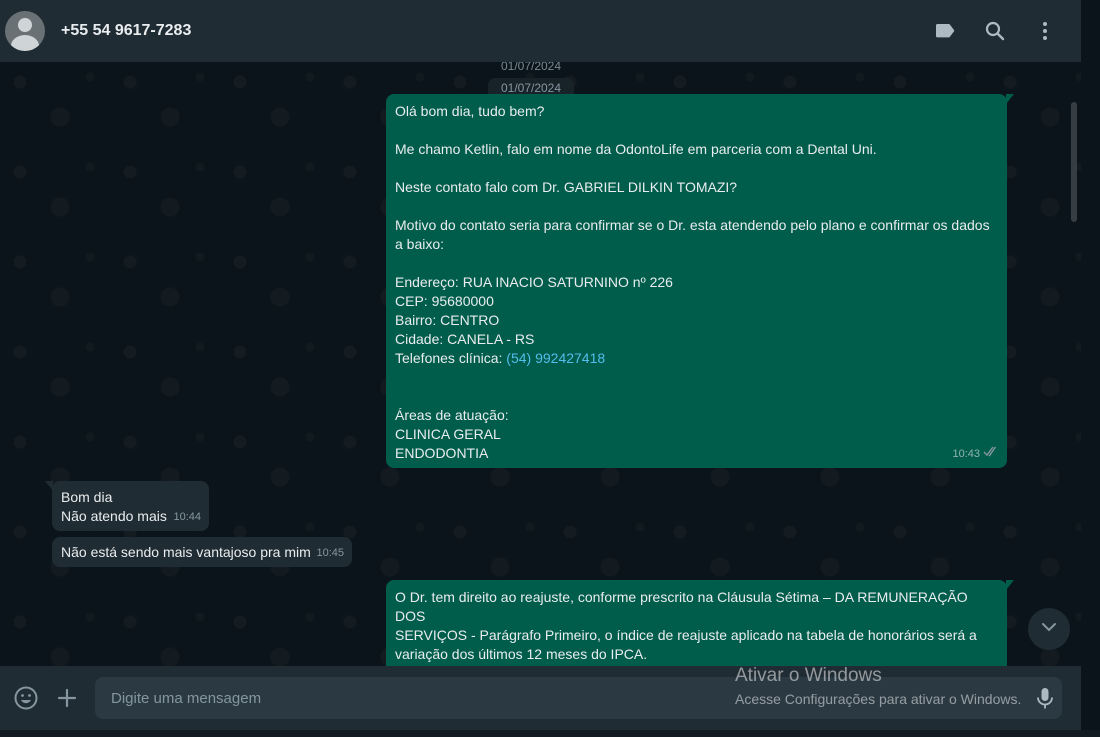 The height and width of the screenshot is (737, 1100). Describe the element at coordinates (1074, 162) in the screenshot. I see `scrollbar-thumb` at that location.